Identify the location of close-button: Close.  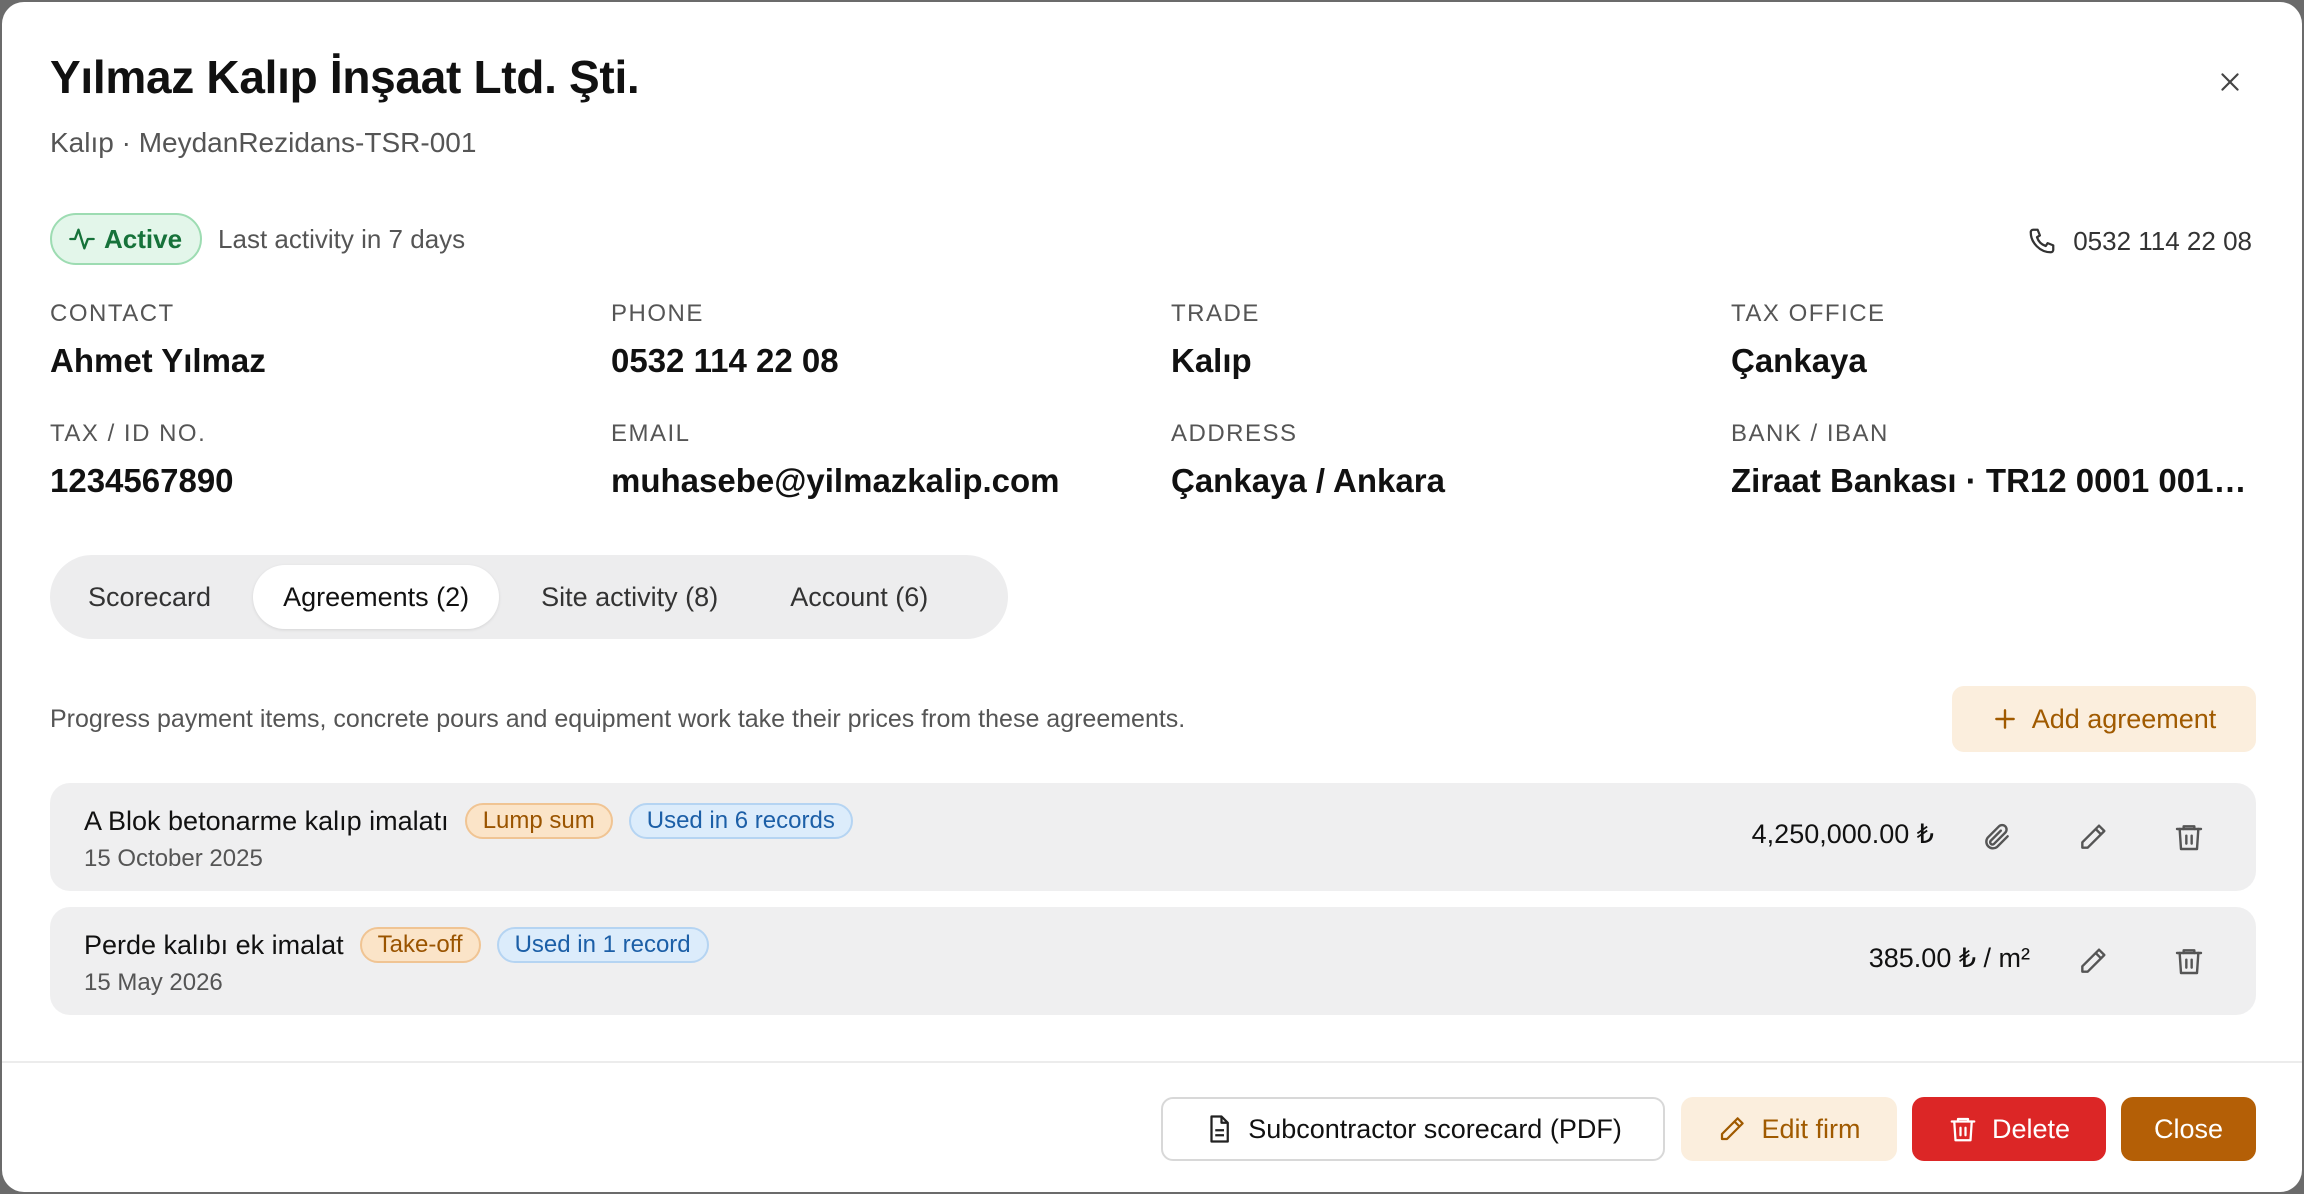
(2188, 1129).